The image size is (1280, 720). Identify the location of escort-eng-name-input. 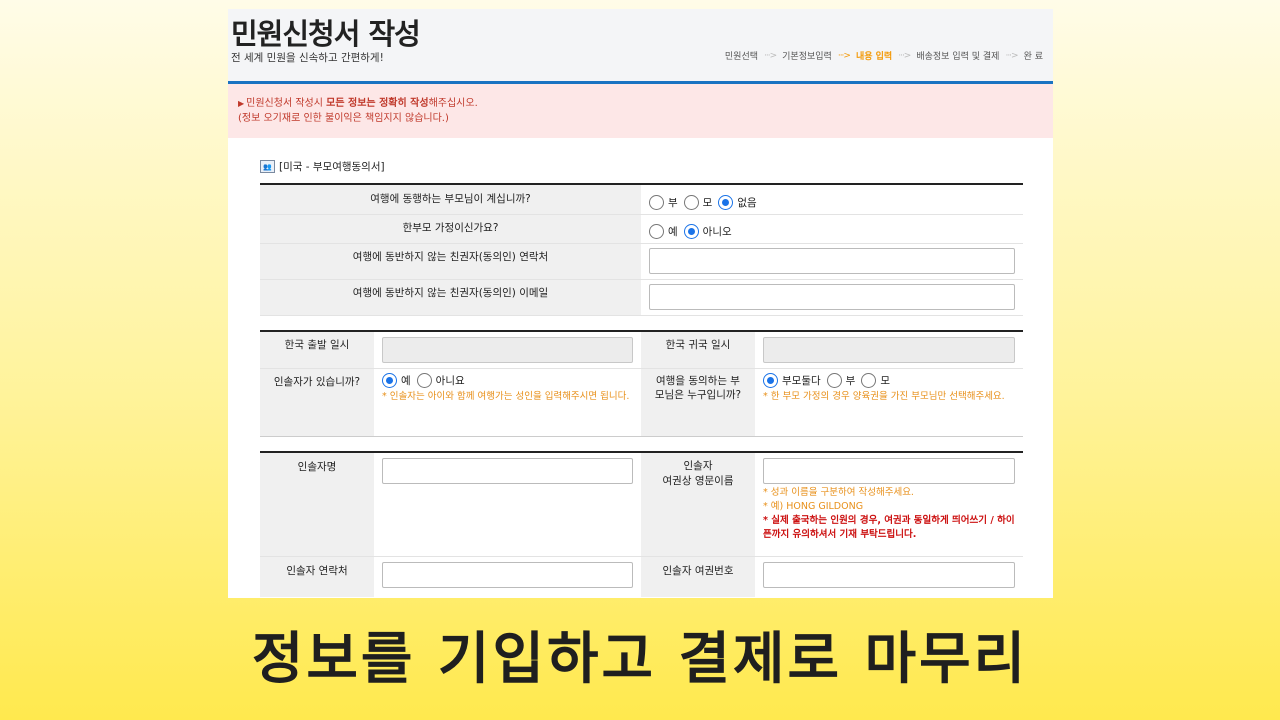
(889, 471).